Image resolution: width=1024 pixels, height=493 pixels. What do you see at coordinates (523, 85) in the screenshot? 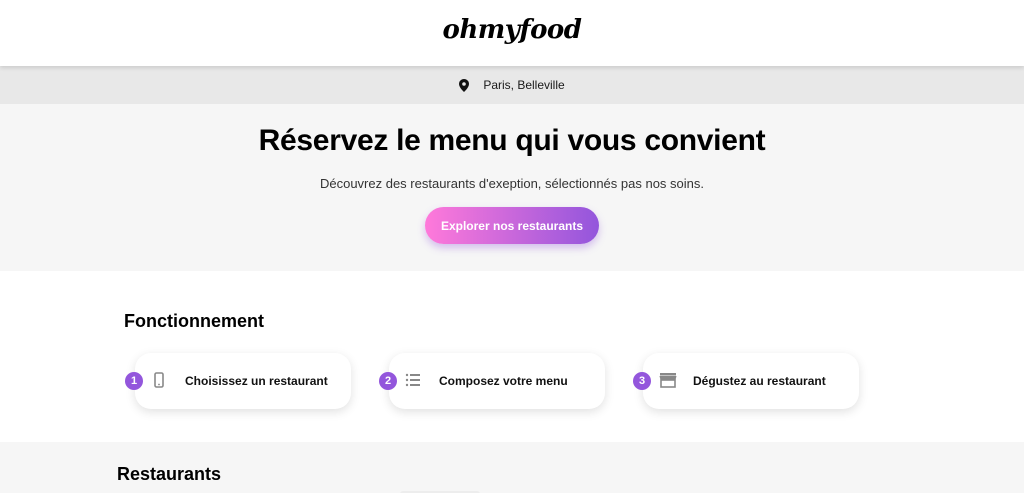
I see `location-text: Paris, Belleville` at bounding box center [523, 85].